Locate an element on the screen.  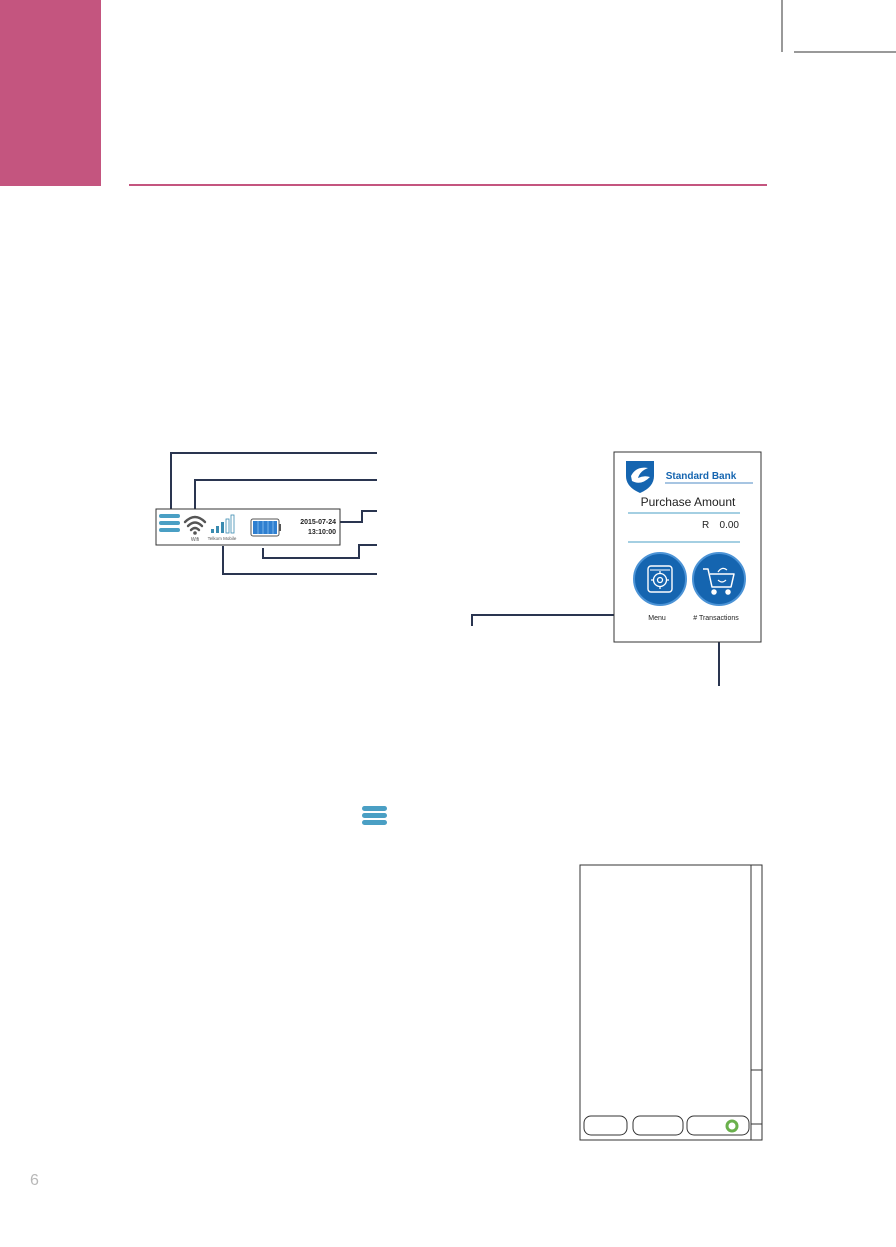
menu-screen-frame is located at coordinates (671, 1002).